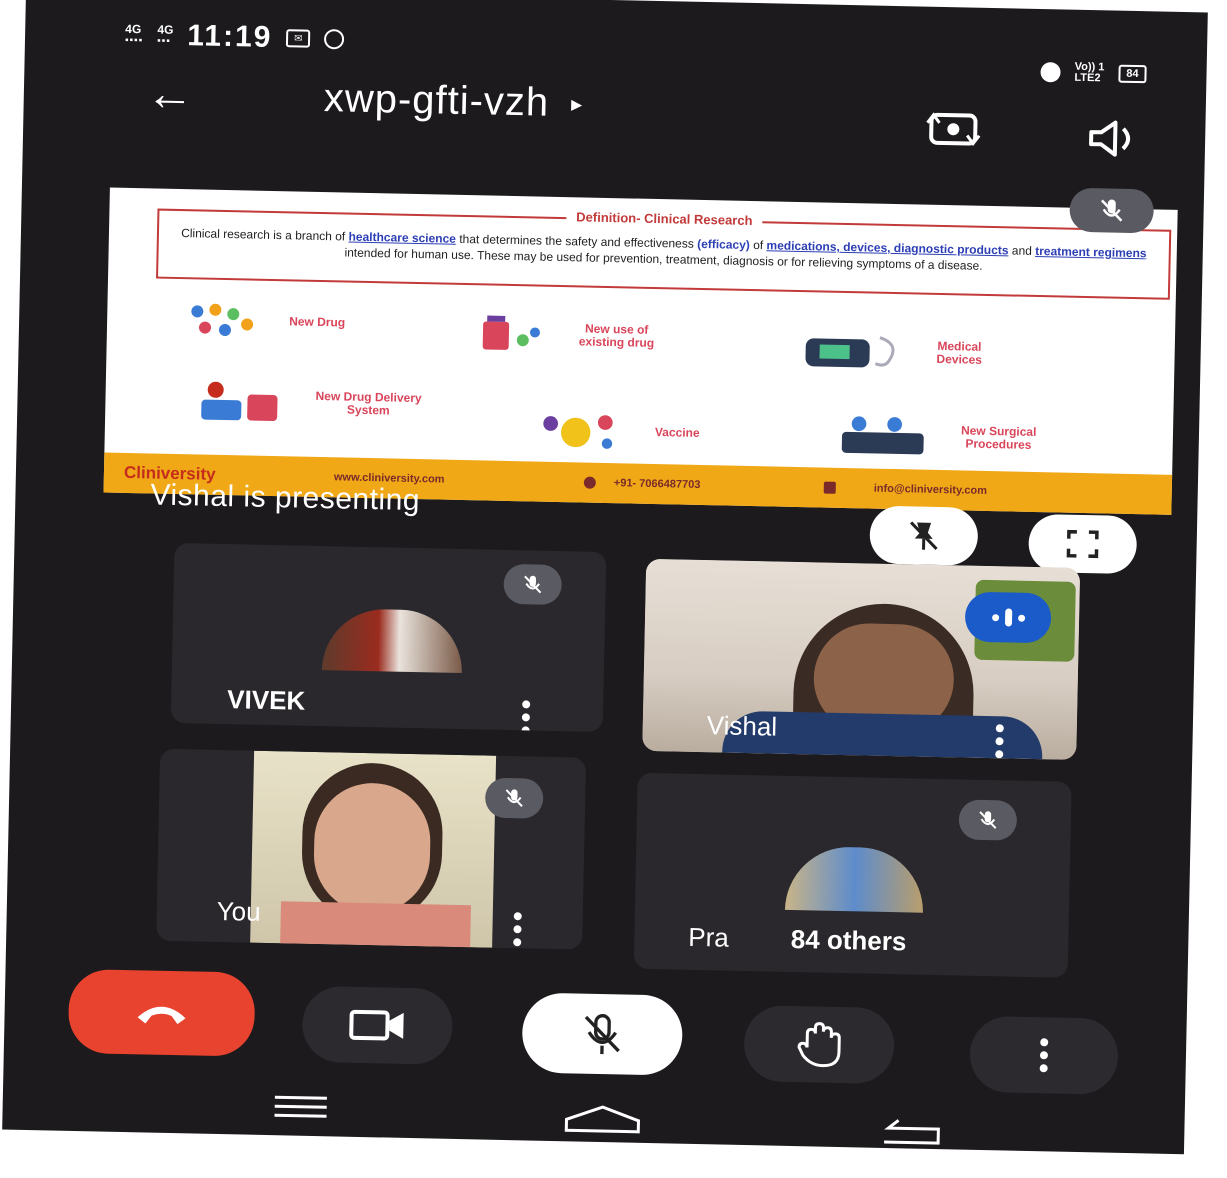 The image size is (1227, 1178). I want to click on menu-icon, so click(300, 1106).